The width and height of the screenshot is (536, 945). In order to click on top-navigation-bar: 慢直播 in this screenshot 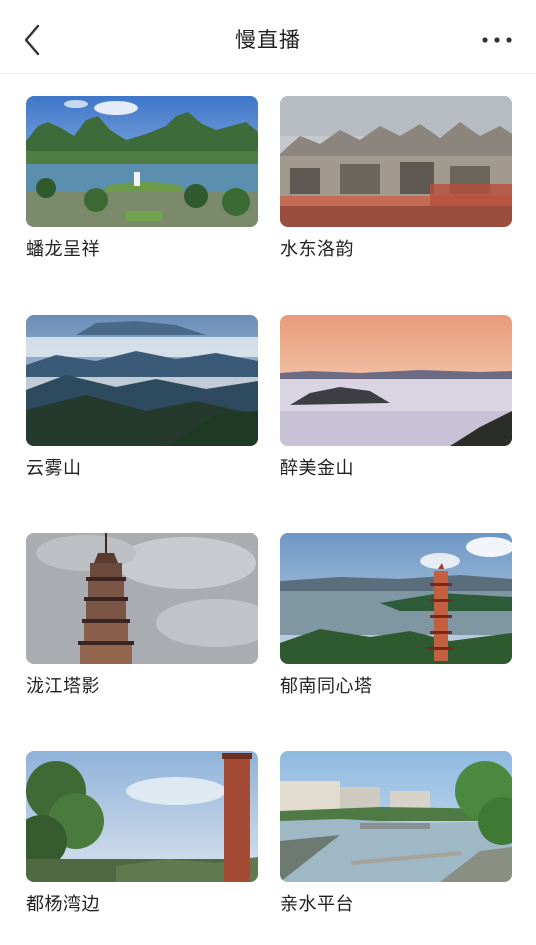, I will do `click(268, 37)`.